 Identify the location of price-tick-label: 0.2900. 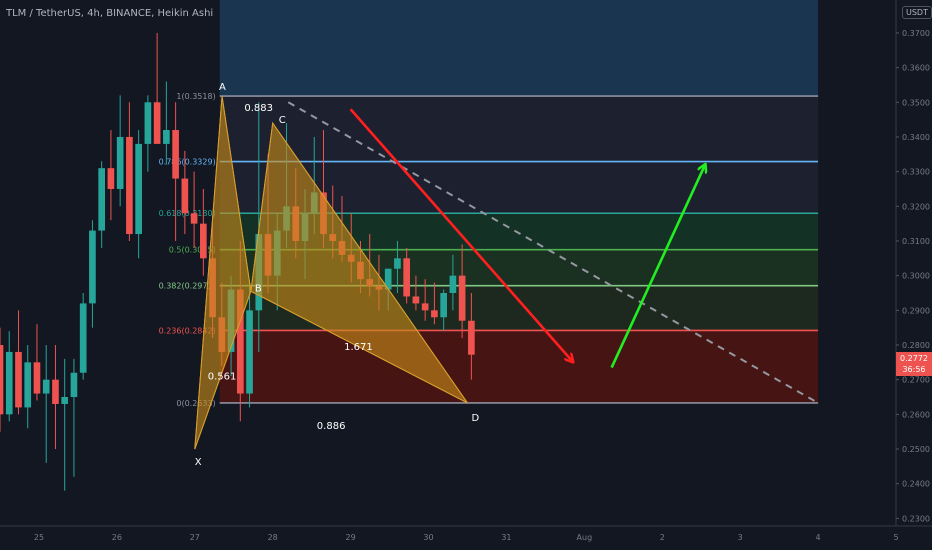
(916, 310).